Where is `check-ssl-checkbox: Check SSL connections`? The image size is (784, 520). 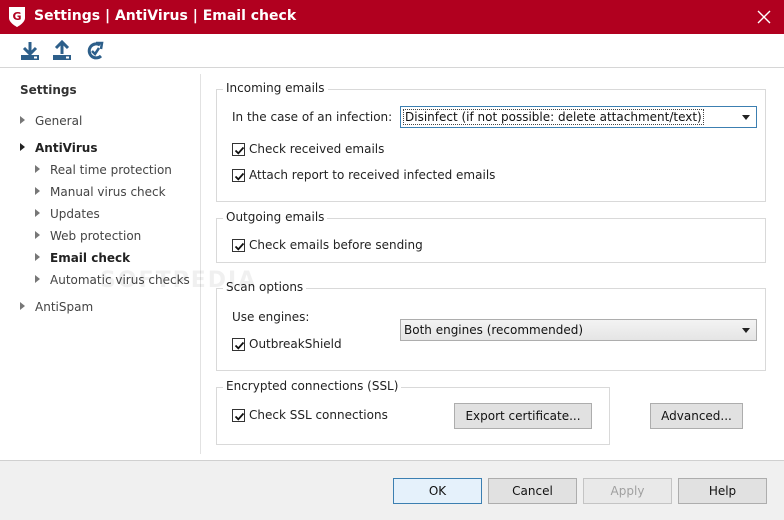
check-ssl-checkbox: Check SSL connections is located at coordinates (332, 416).